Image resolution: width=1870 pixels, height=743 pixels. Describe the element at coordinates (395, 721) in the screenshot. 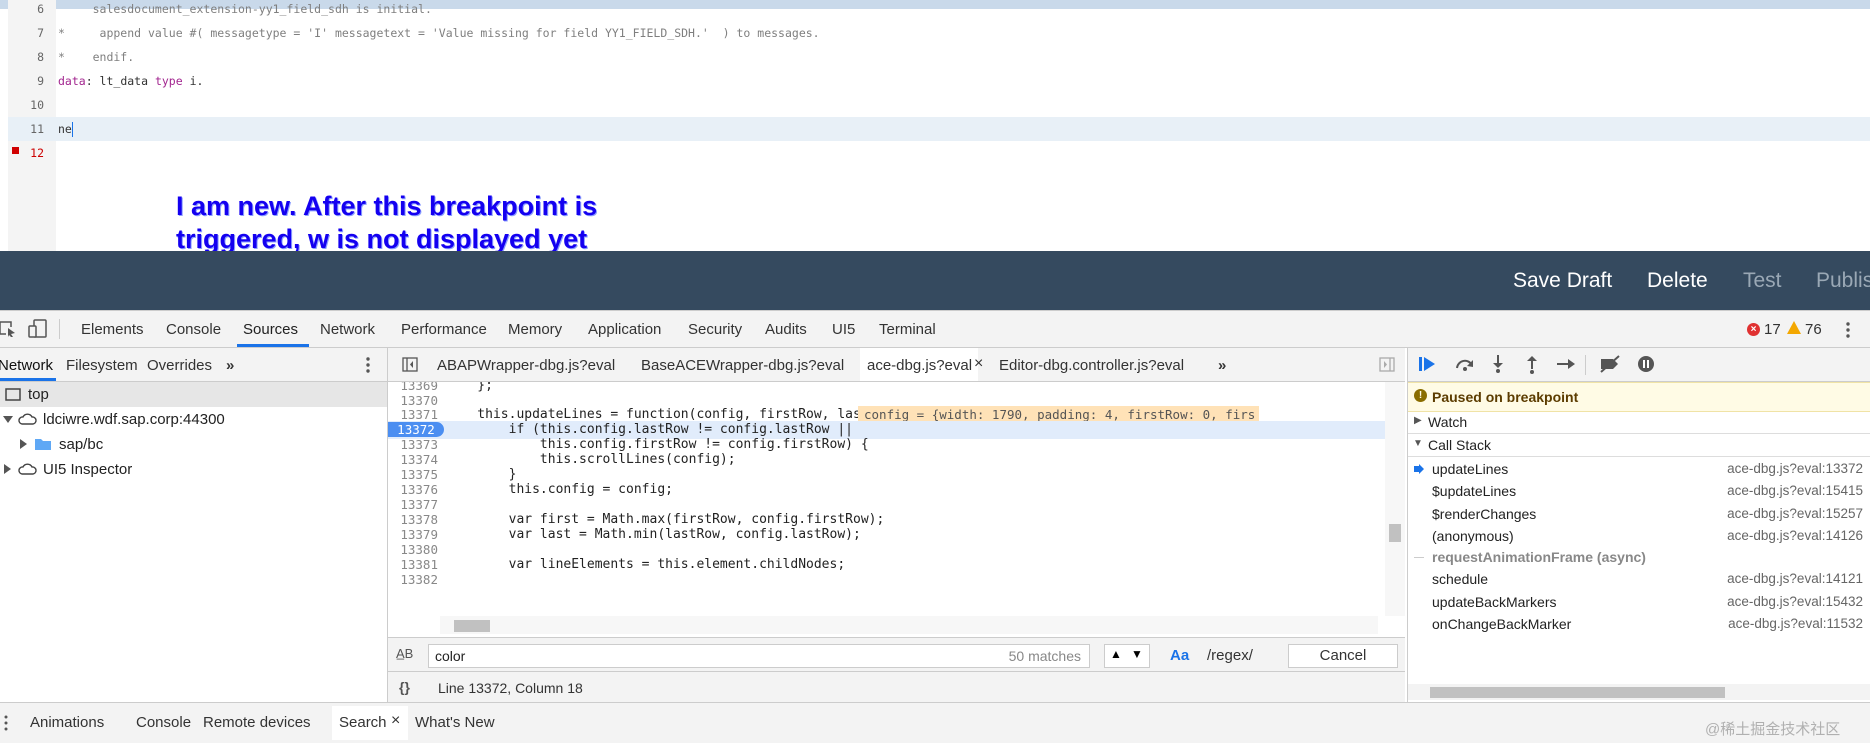

I see `close-drawer-tab-icon: ×` at that location.